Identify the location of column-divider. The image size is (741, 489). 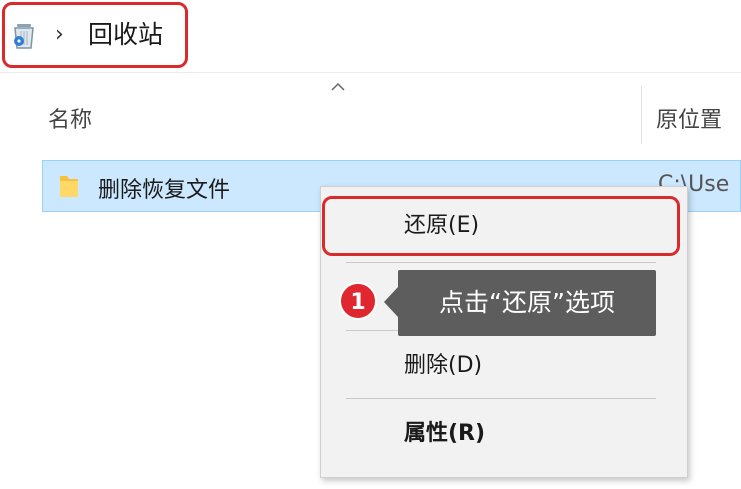
(641, 115).